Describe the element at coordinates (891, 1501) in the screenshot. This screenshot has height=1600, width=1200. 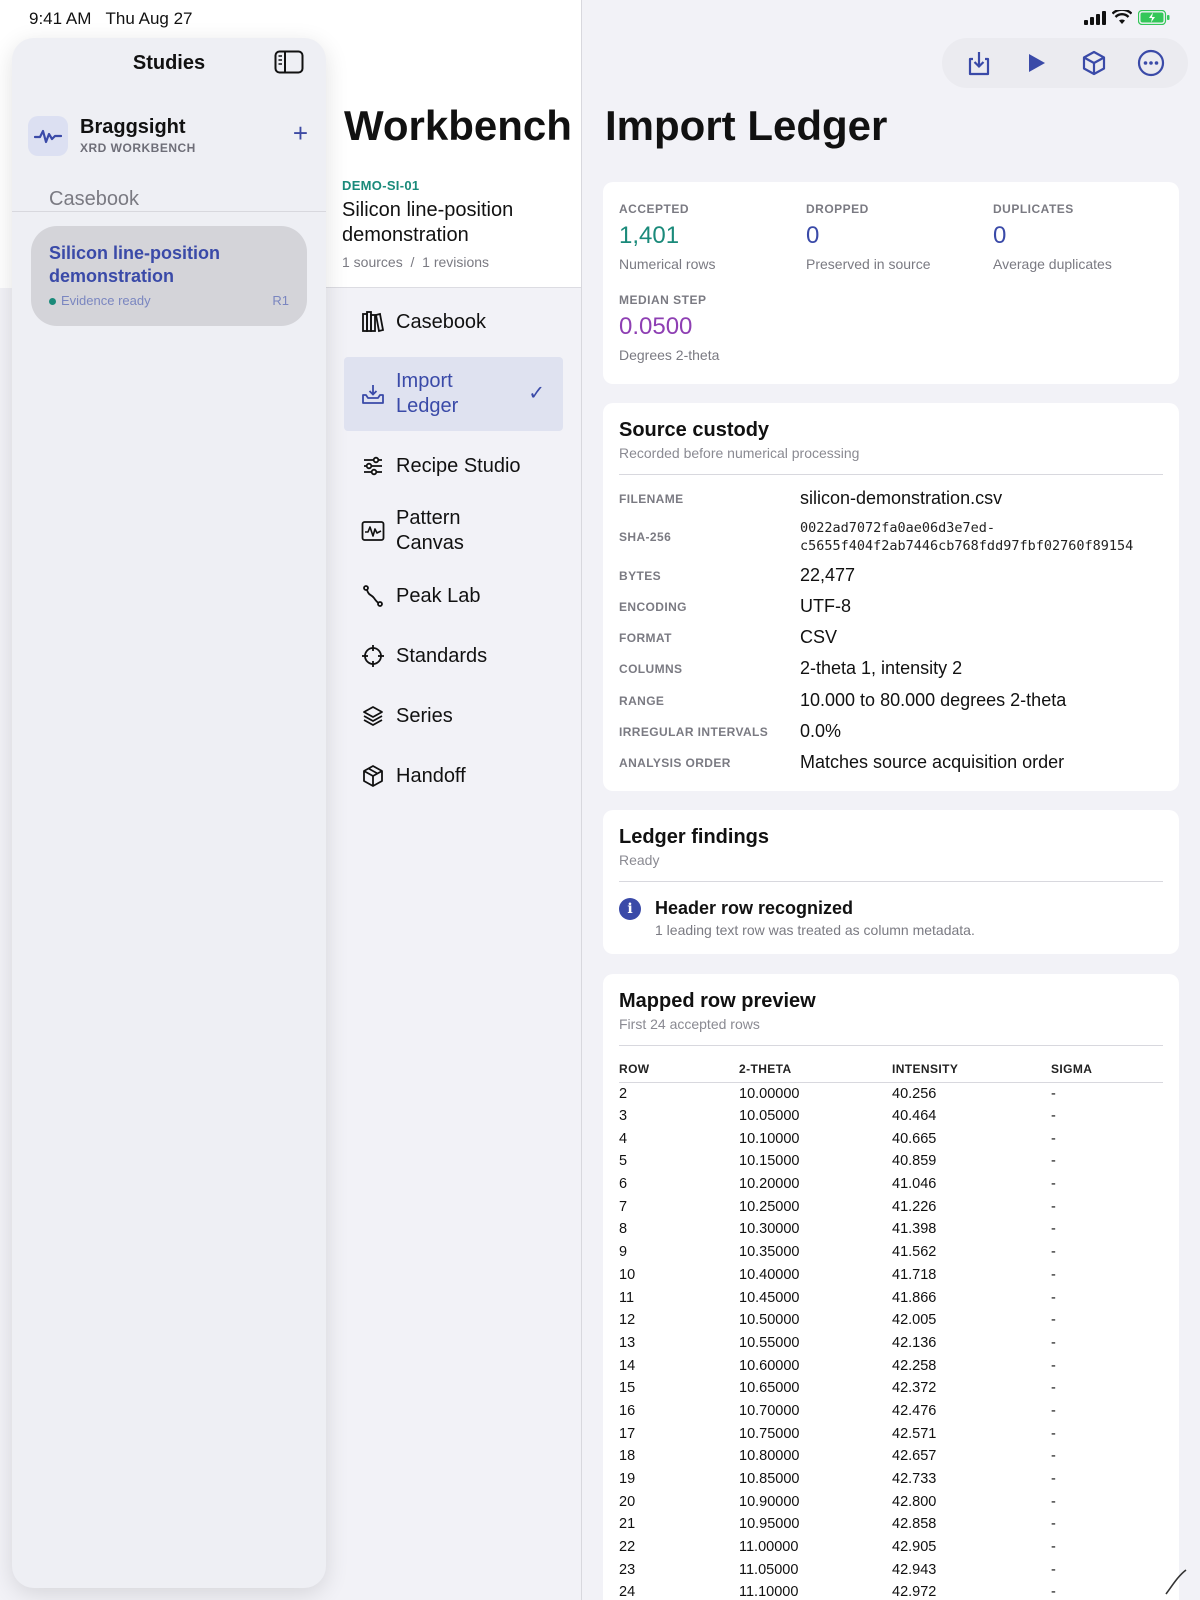
I see `table-row: 20 10.90000 42.800 -` at that location.